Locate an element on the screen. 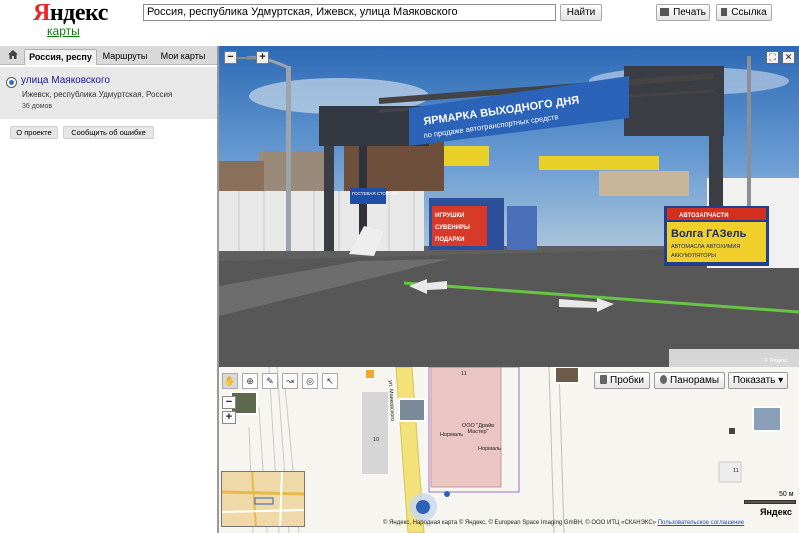 This screenshot has width=799, height=533. close-icon: ✕ is located at coordinates (788, 57).